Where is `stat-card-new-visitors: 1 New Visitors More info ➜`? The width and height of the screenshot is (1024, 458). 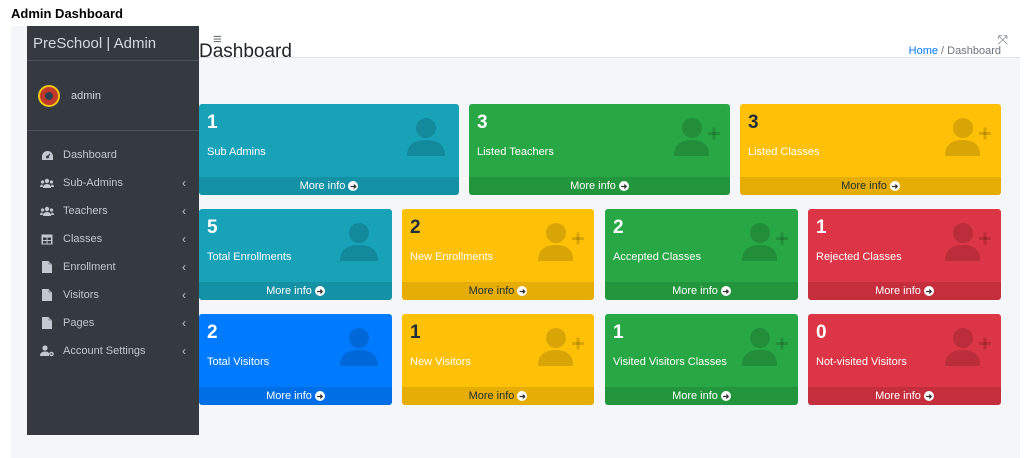 stat-card-new-visitors: 1 New Visitors More info ➜ is located at coordinates (498, 359).